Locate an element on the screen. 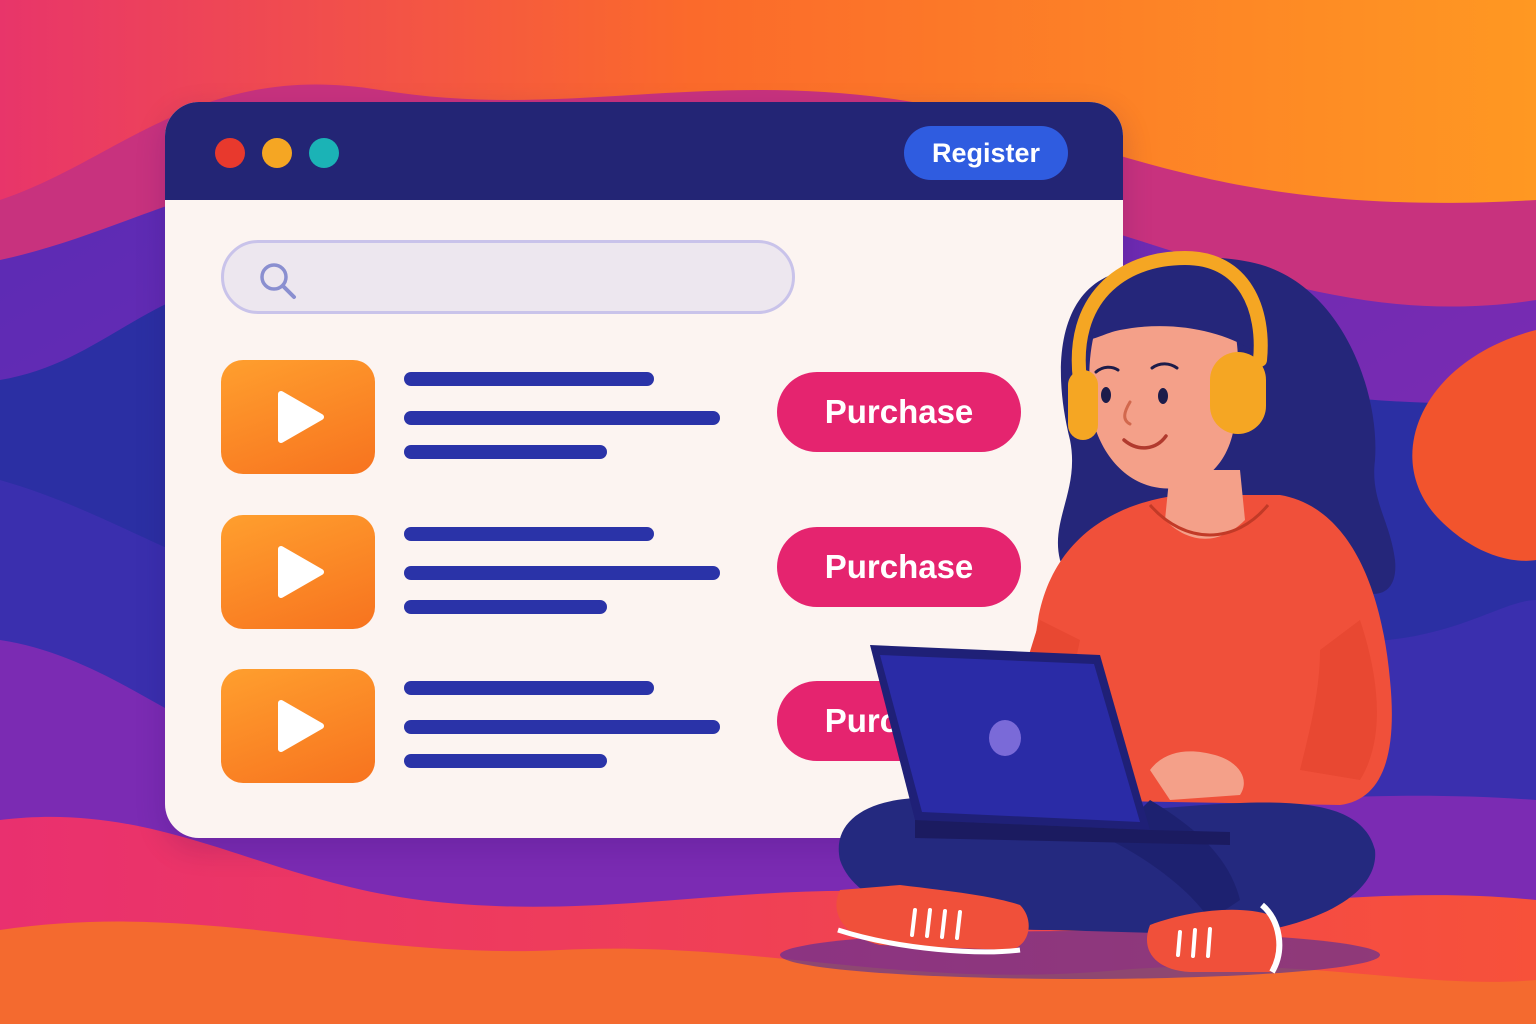 Image resolution: width=1536 pixels, height=1024 pixels. search-icon is located at coordinates (278, 281).